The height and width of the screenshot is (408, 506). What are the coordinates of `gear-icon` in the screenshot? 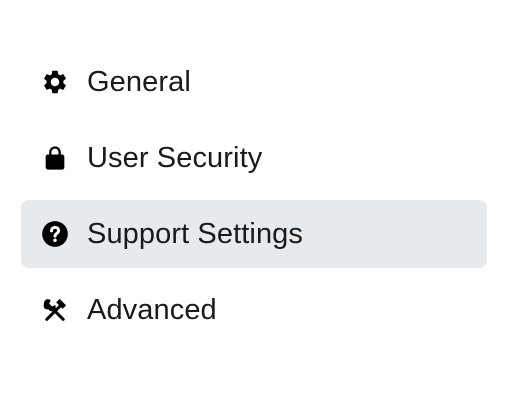 It's located at (55, 82).